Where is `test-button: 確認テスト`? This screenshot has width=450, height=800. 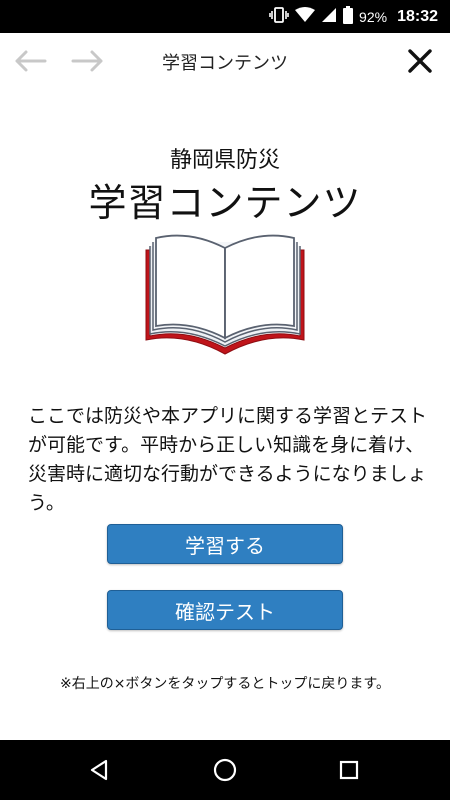
test-button: 確認テスト is located at coordinates (225, 610).